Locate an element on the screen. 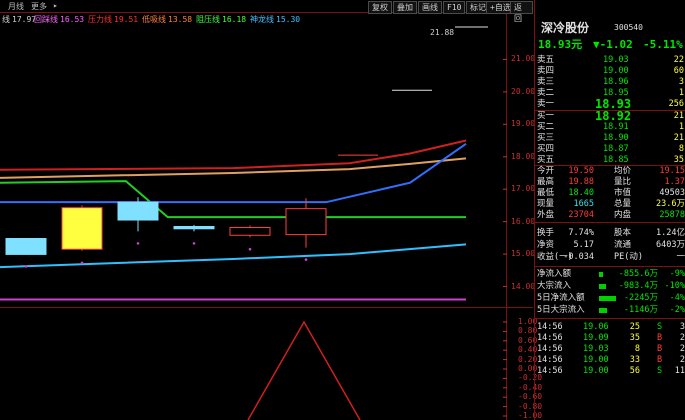 The width and height of the screenshot is (685, 420). legend-value: 16.18 is located at coordinates (234, 19).